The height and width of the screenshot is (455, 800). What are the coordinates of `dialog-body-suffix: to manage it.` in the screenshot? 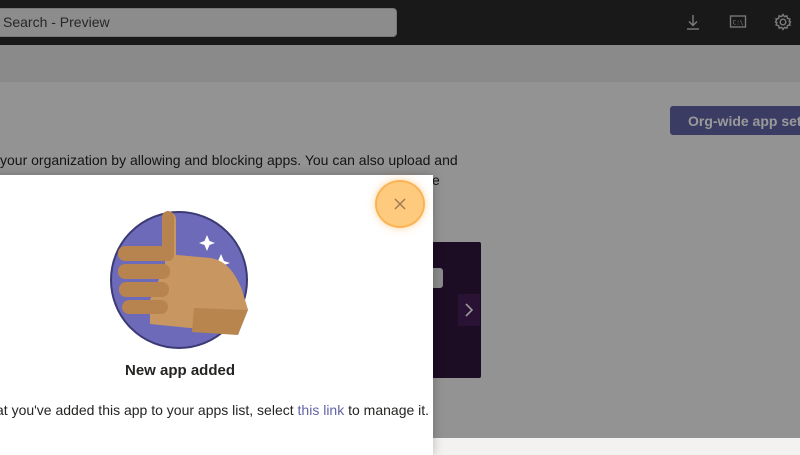 It's located at (387, 410).